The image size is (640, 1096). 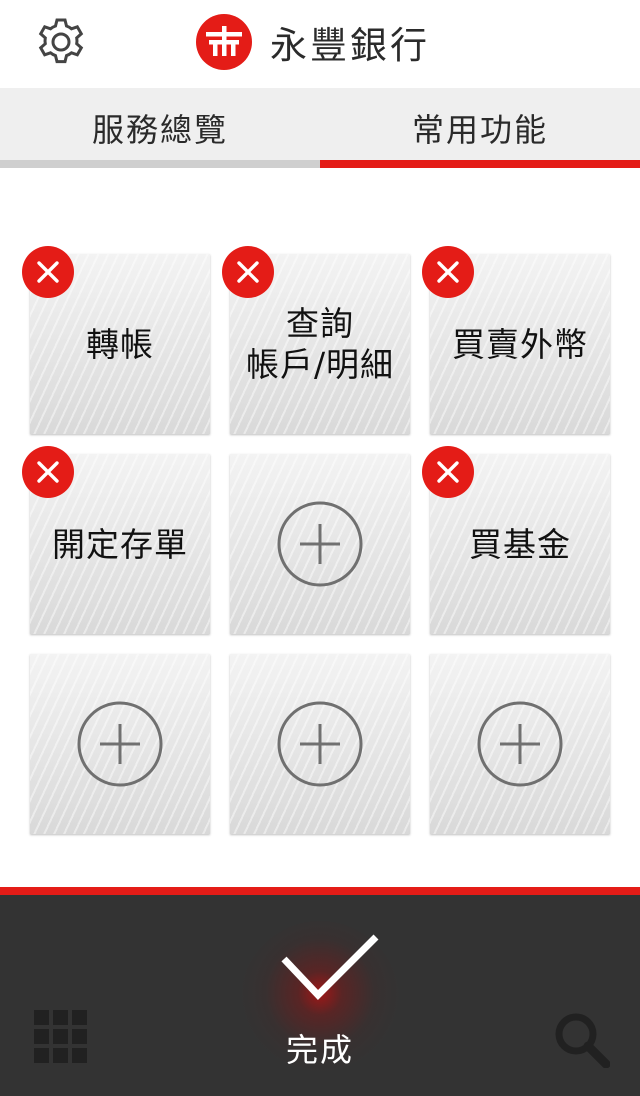 I want to click on tile-label: 買賣外幣, so click(x=520, y=344).